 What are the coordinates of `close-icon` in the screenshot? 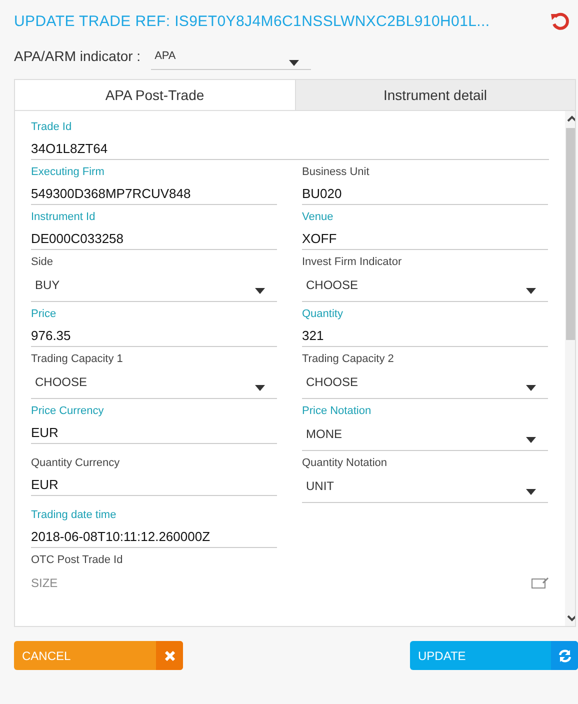 It's located at (169, 655).